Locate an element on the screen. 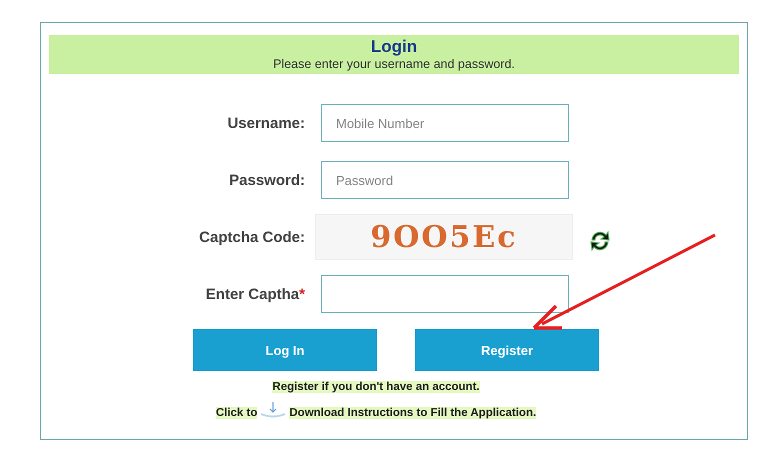 Image resolution: width=780 pixels, height=470 pixels. field-label: Password: is located at coordinates (267, 180).